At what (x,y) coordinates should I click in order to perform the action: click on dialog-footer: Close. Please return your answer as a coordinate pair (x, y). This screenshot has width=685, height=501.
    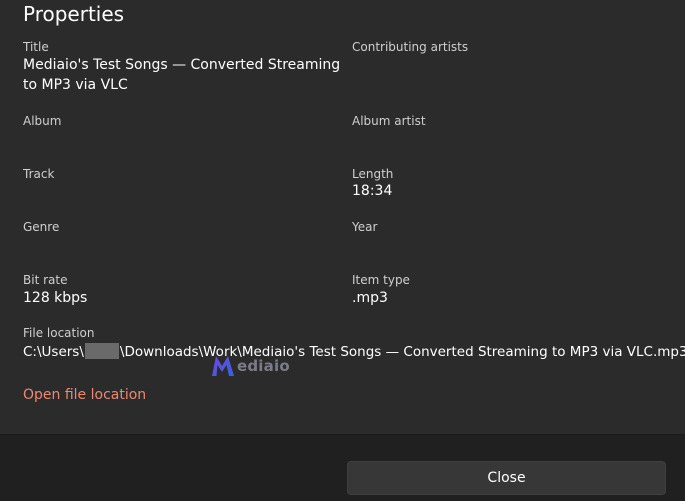
    Looking at the image, I should click on (342, 467).